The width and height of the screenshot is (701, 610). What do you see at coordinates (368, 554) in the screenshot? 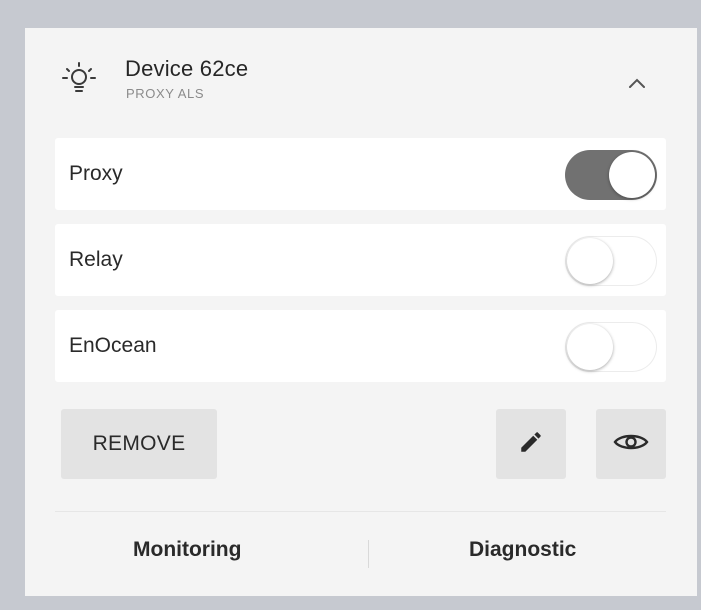
I see `tab-separator` at bounding box center [368, 554].